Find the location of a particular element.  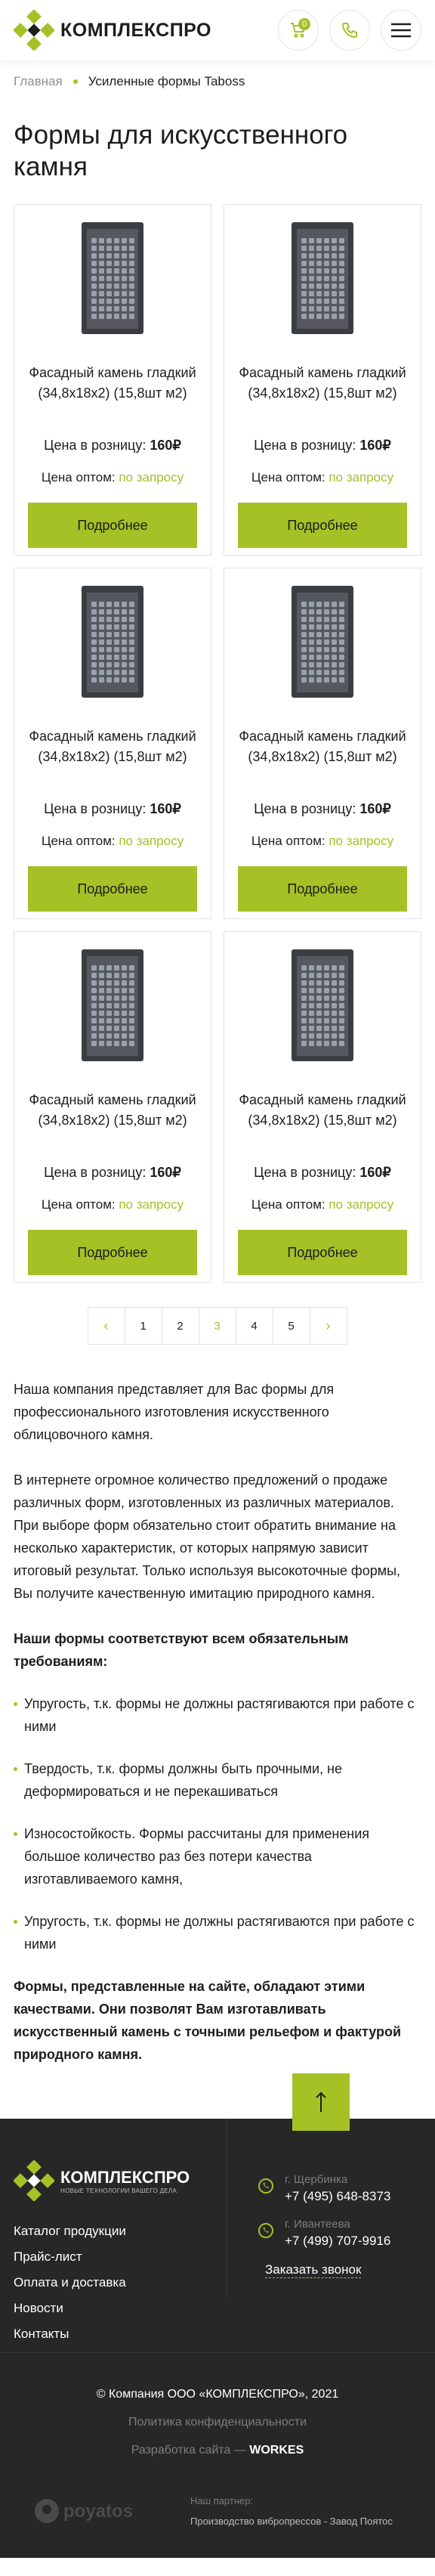

header-actions: 0 is located at coordinates (349, 30).